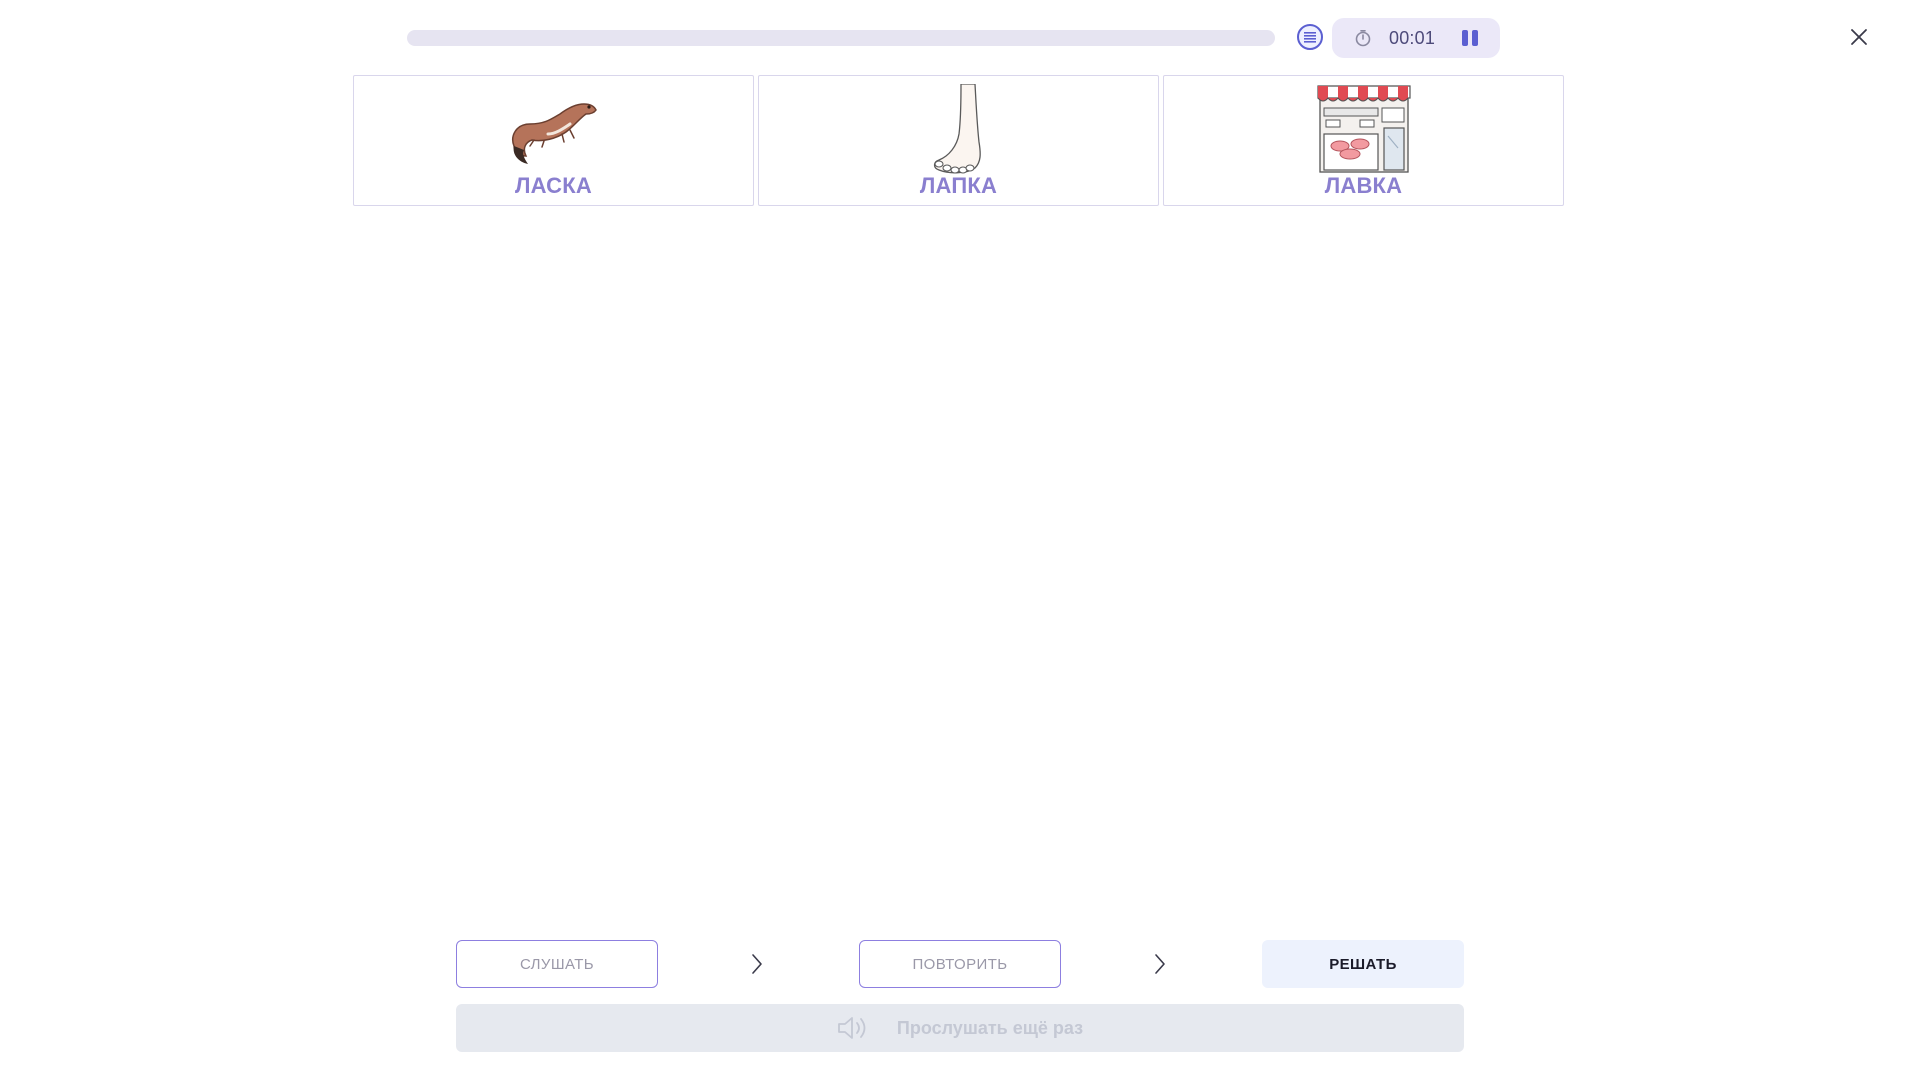 Image resolution: width=1920 pixels, height=1080 pixels. What do you see at coordinates (1475, 38) in the screenshot?
I see `pause-icon-bar` at bounding box center [1475, 38].